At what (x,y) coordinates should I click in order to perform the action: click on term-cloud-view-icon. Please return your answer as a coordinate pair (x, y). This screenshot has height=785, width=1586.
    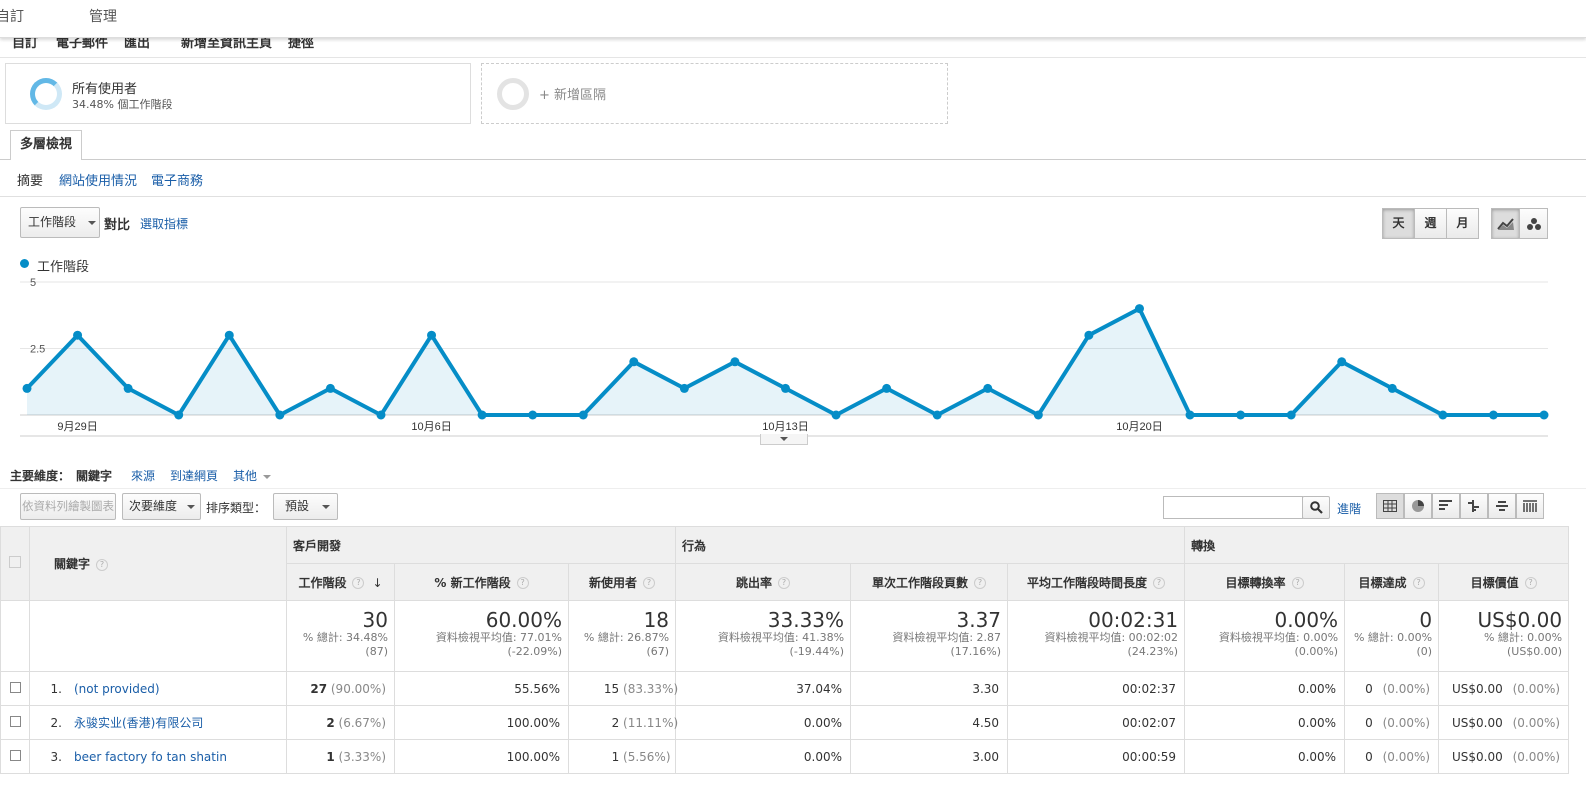
    Looking at the image, I should click on (1502, 506).